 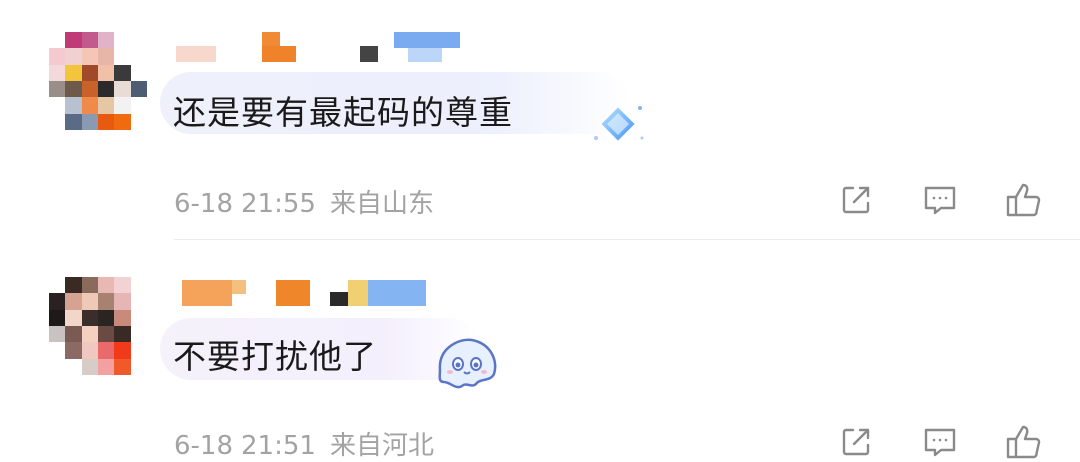 What do you see at coordinates (467, 363) in the screenshot?
I see `mascot-sticker-icon` at bounding box center [467, 363].